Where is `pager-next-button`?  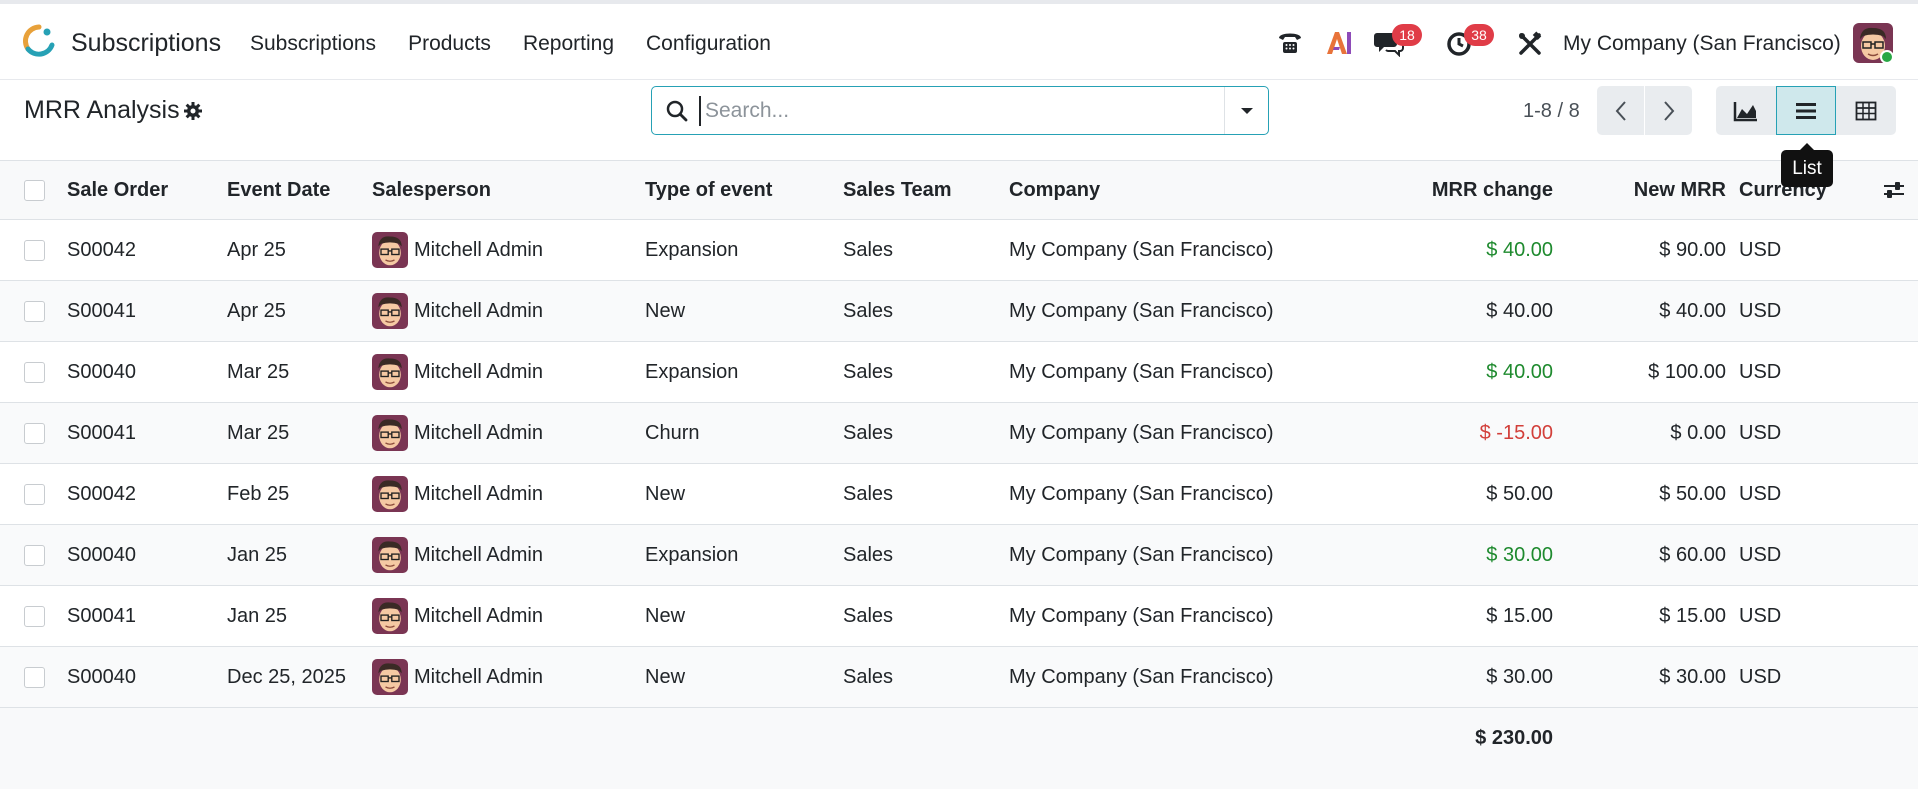
pager-next-button is located at coordinates (1668, 110).